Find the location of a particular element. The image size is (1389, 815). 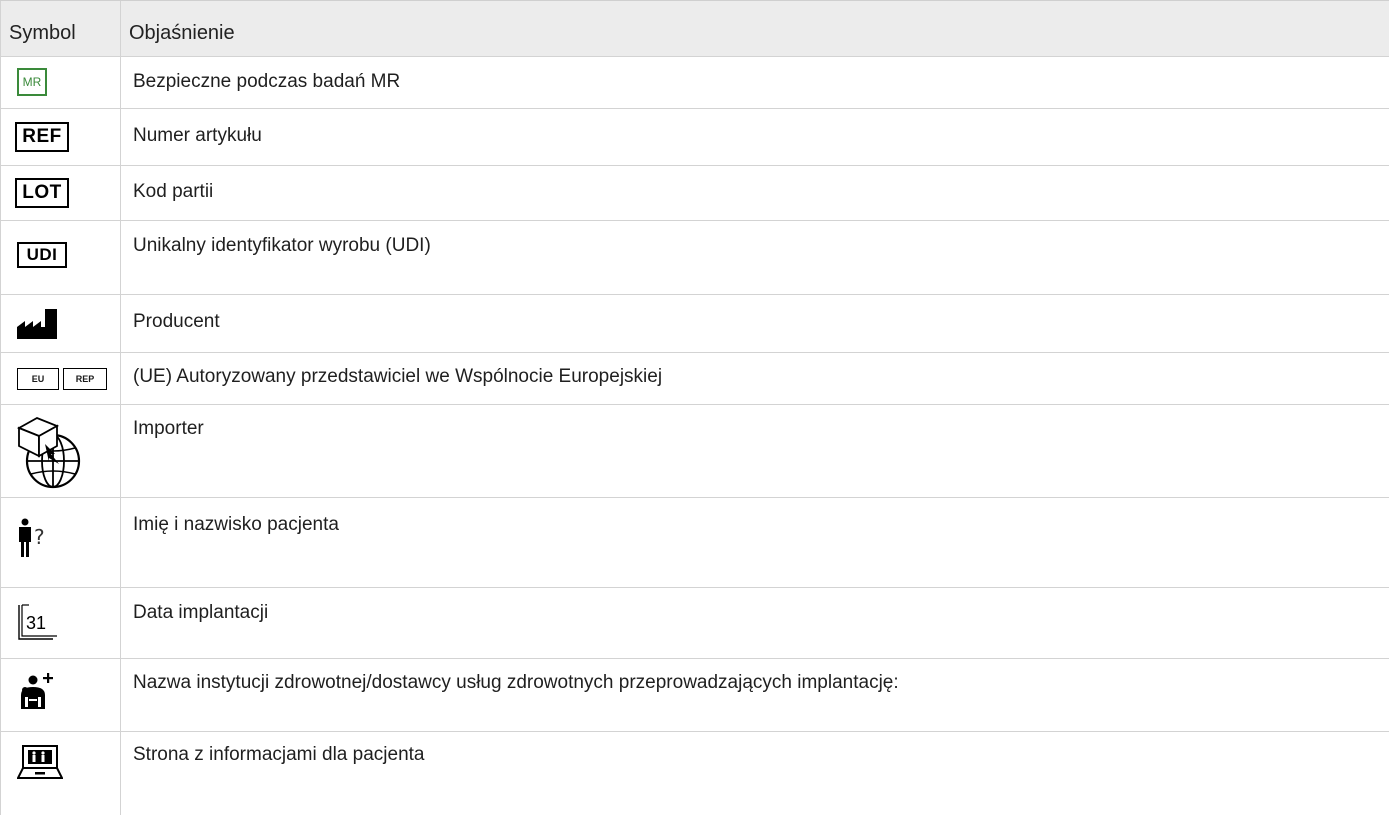

symbol-cell: UDI is located at coordinates (60, 257).